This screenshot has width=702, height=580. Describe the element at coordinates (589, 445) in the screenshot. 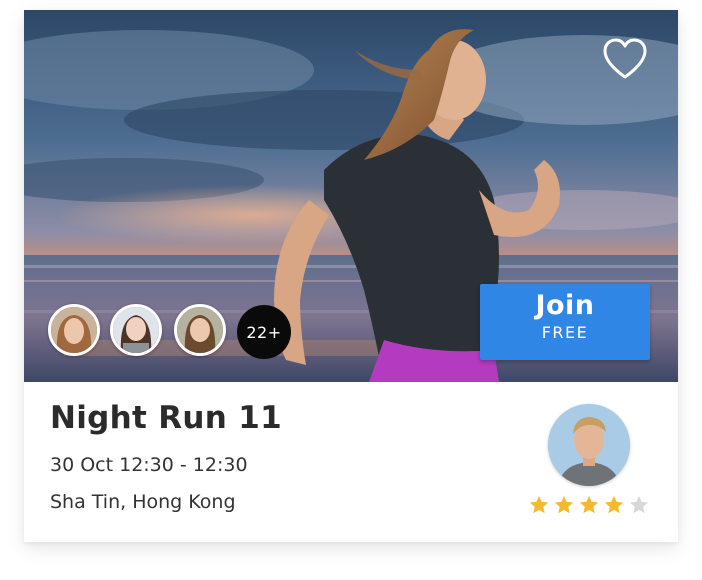

I see `host-avatar` at that location.